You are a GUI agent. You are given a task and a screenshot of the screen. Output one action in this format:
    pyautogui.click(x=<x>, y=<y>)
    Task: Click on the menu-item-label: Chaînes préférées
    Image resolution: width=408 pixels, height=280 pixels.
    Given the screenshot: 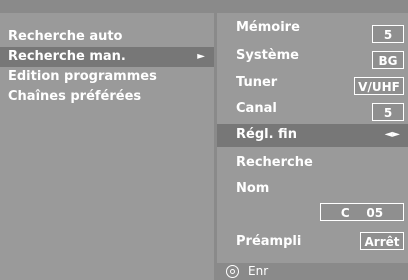 What is the action you would take?
    pyautogui.click(x=75, y=96)
    